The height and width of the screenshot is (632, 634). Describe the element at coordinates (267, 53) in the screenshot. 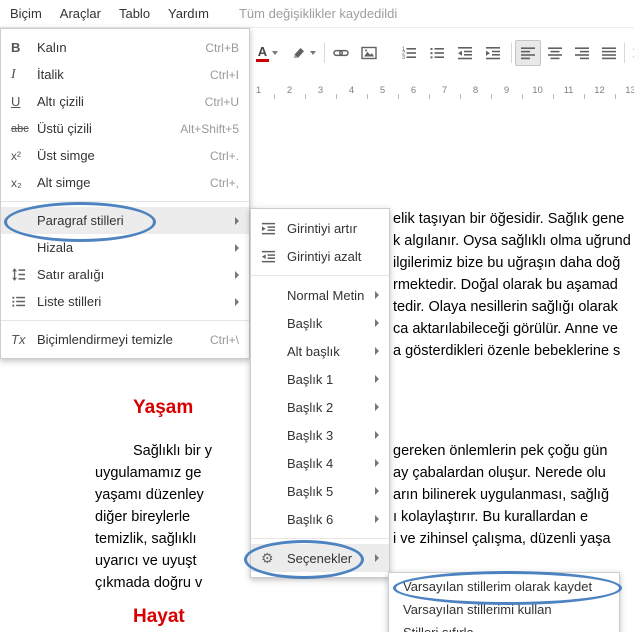

I see `text-color-button: A` at that location.